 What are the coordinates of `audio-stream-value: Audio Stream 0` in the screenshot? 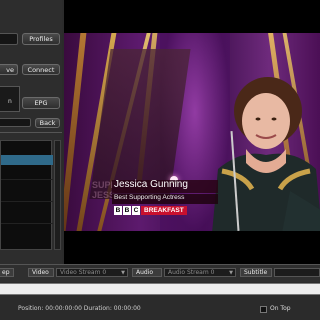 It's located at (191, 272).